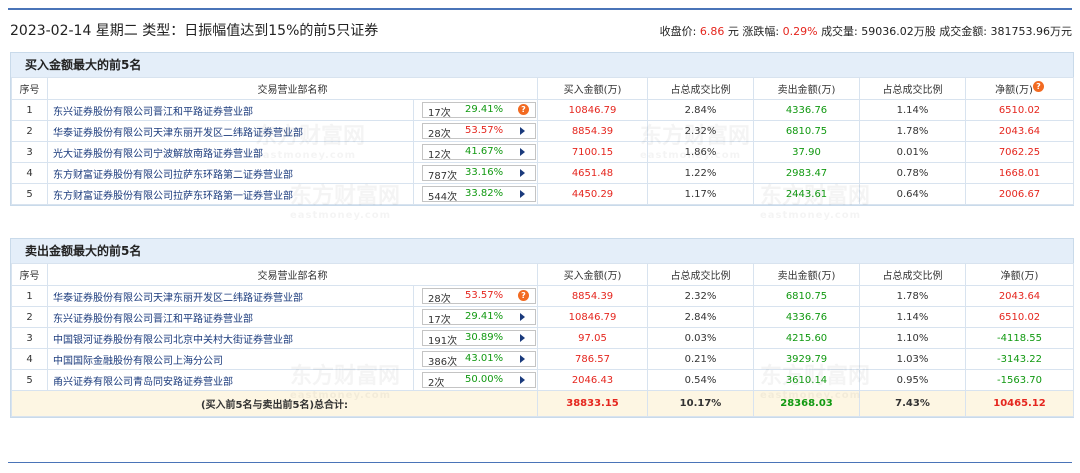  I want to click on buy-amount: 10846.79, so click(592, 110).